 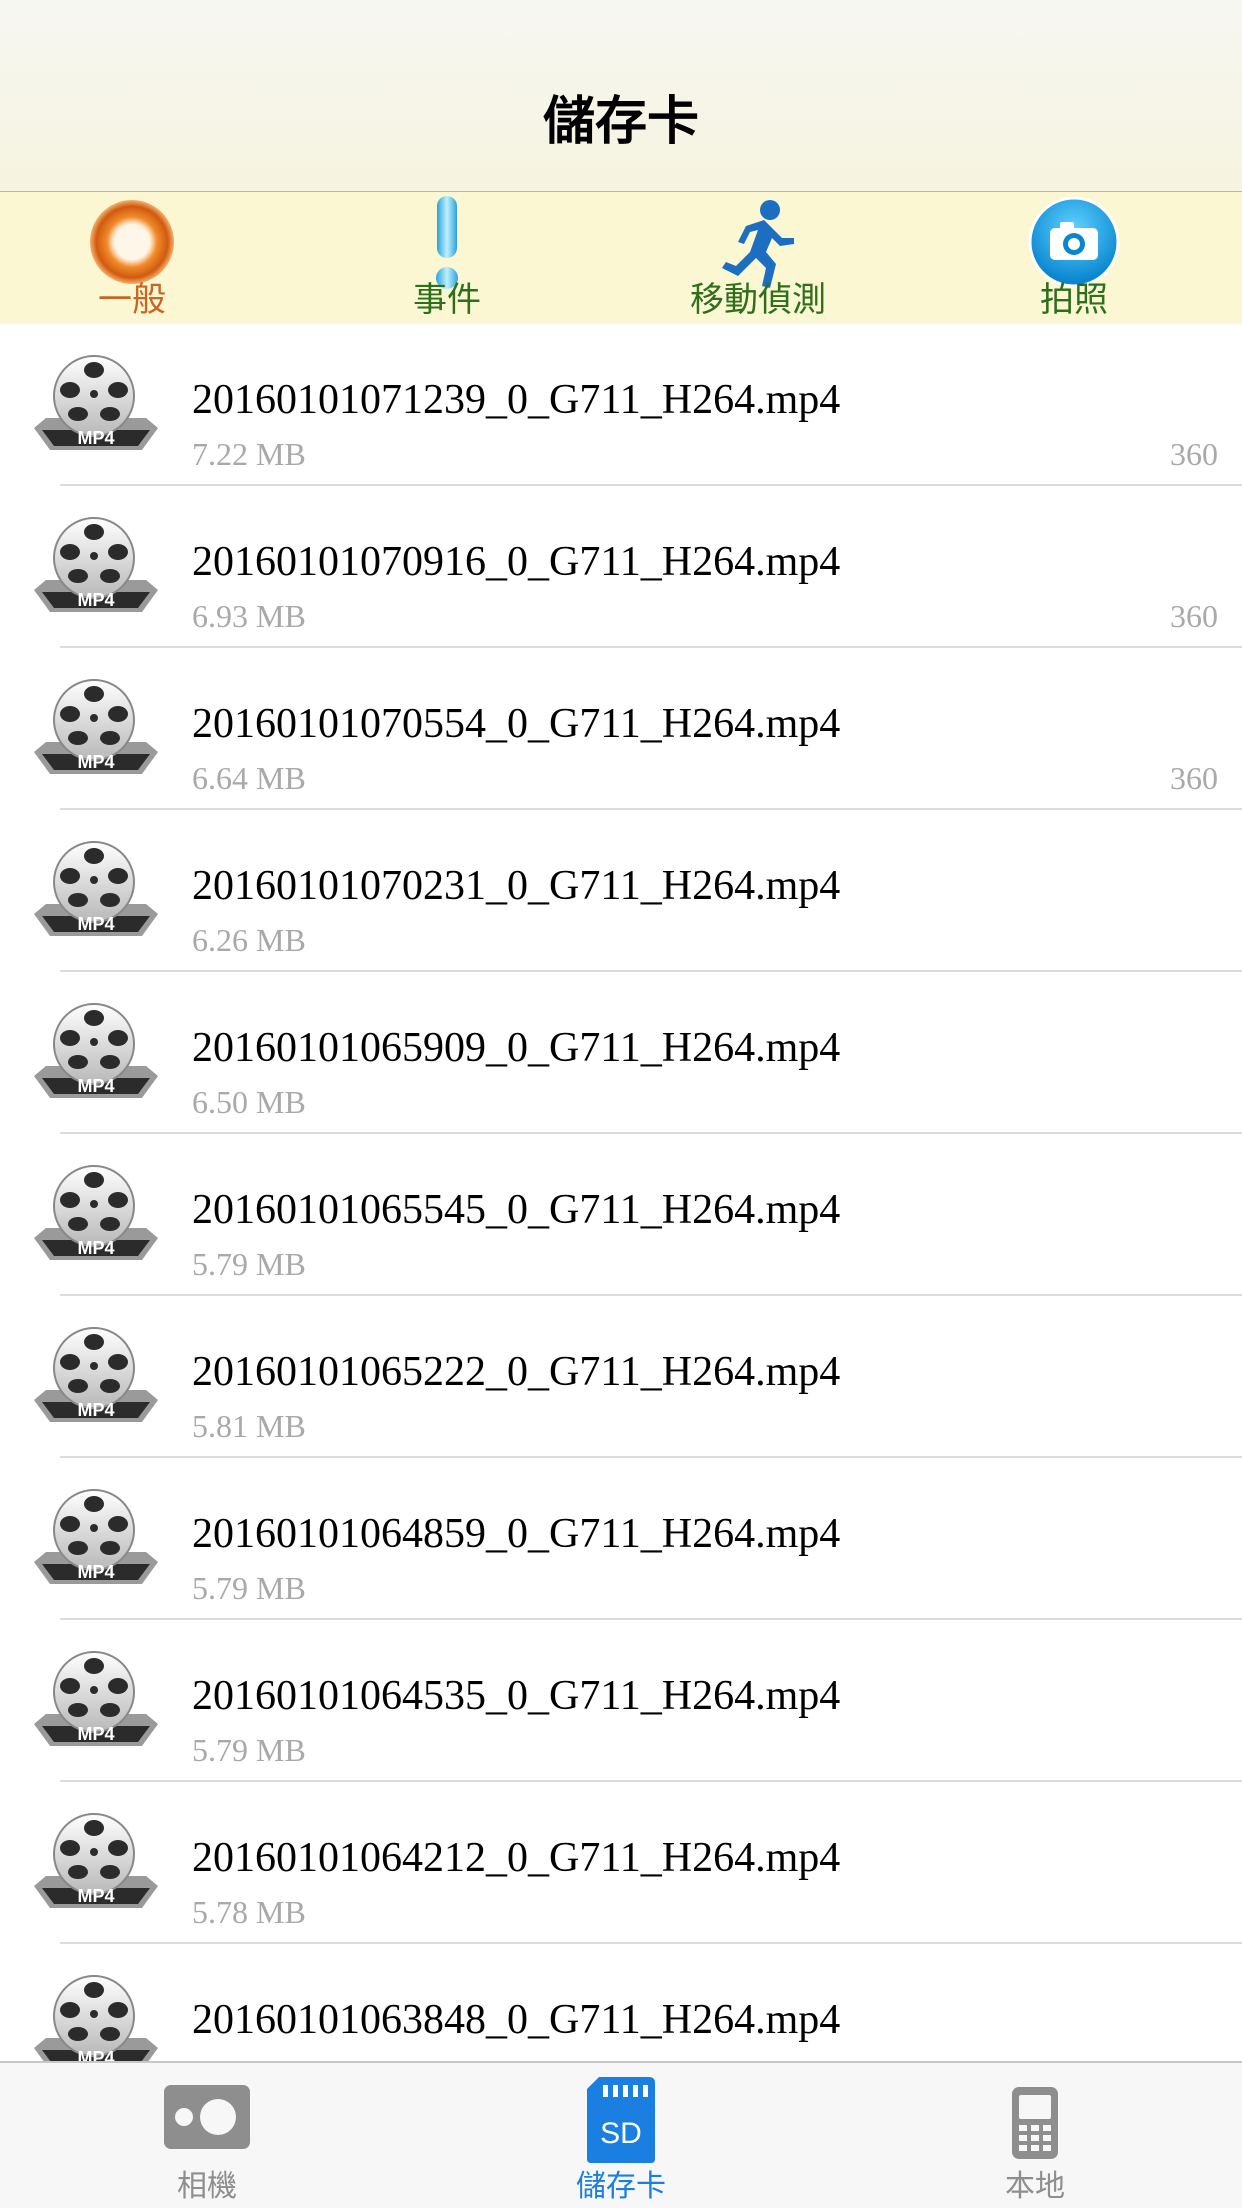 I want to click on file-name: 20160101065222_0_G711_H264.mp4, so click(x=516, y=1372).